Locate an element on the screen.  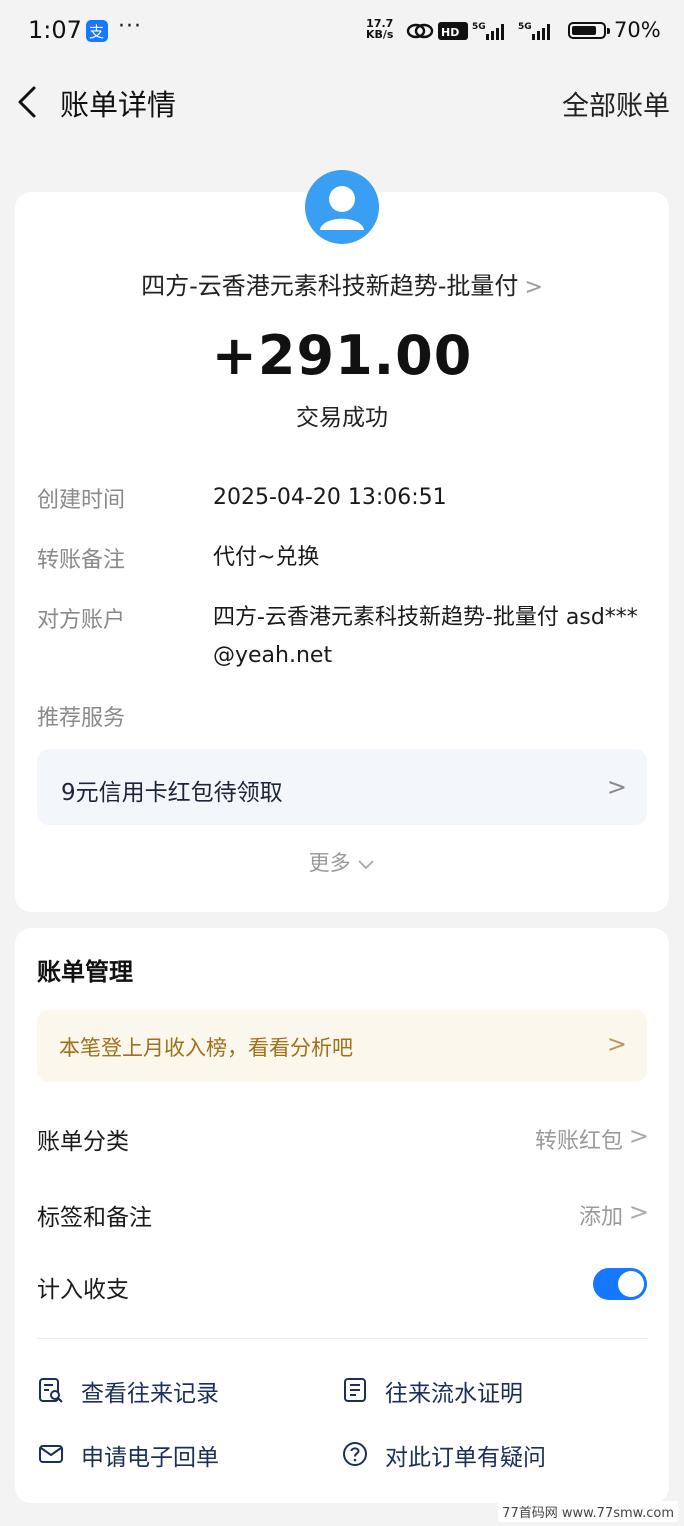
payee-name-row: 四方-云香港元素科技新趋势-批量付 > is located at coordinates (342, 283).